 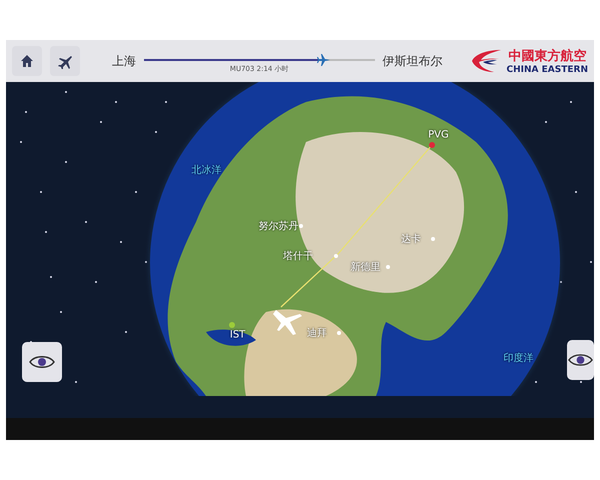 What do you see at coordinates (438, 134) in the screenshot?
I see `airport-label: PVG` at bounding box center [438, 134].